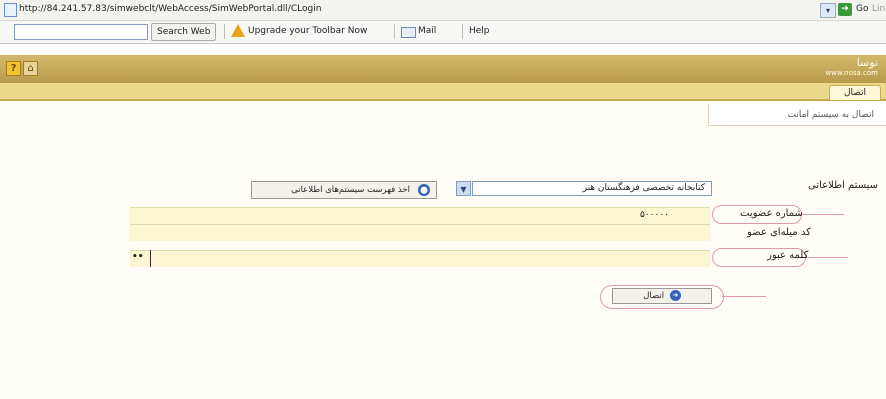  What do you see at coordinates (420, 232) in the screenshot?
I see `barcode-row` at bounding box center [420, 232].